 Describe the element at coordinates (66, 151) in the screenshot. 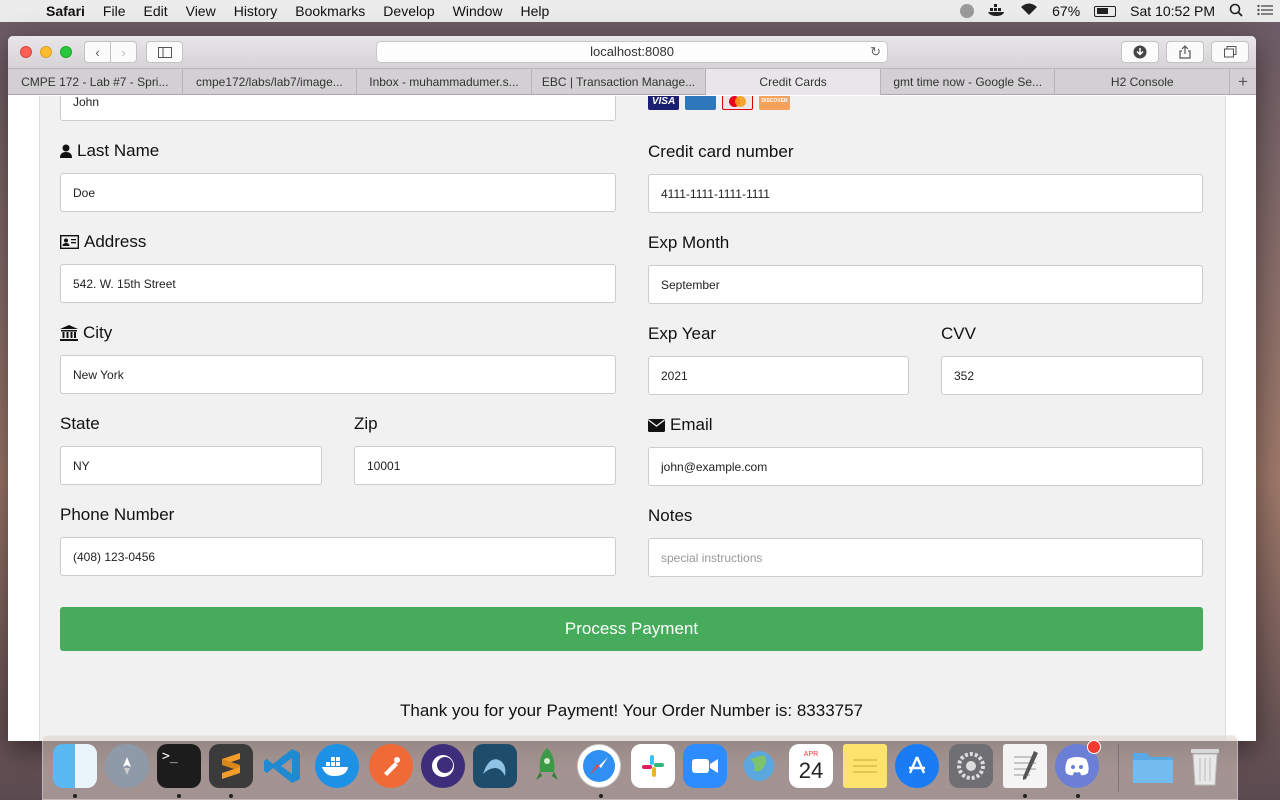

I see `user-icon` at that location.